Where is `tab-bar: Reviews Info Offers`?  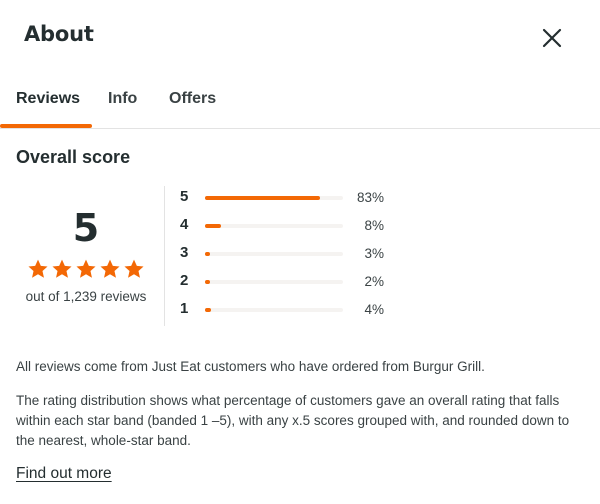
tab-bar: Reviews Info Offers is located at coordinates (300, 104).